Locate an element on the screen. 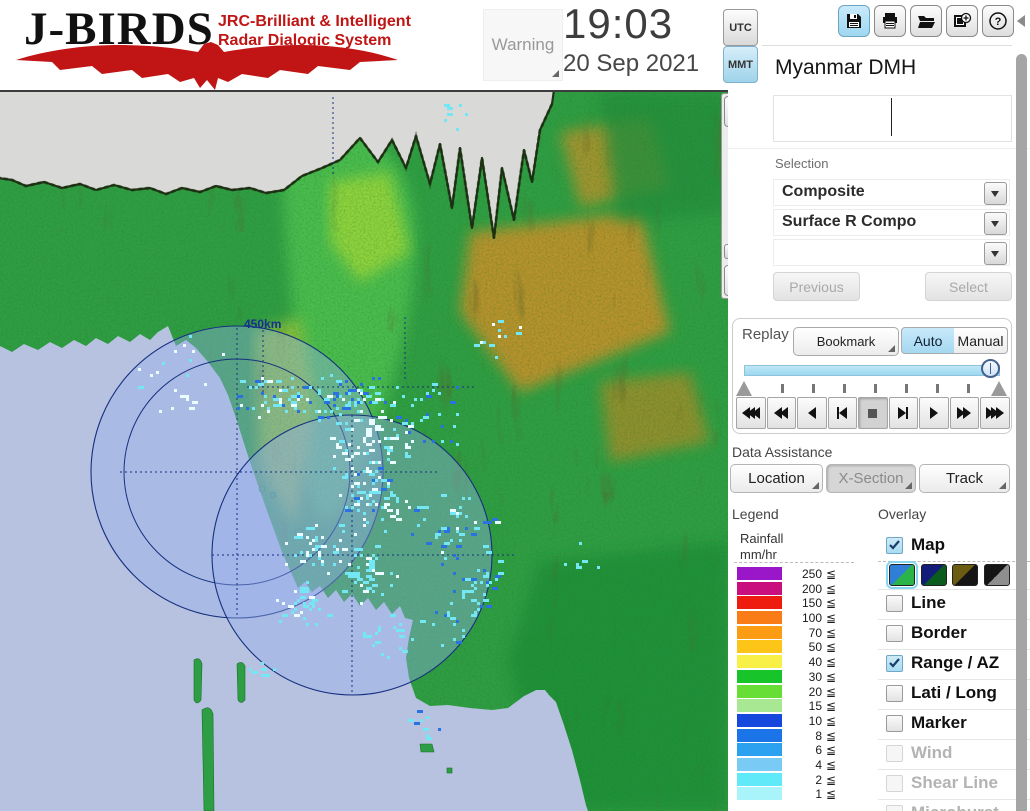 The height and width of the screenshot is (811, 1030). replay-label: Replay is located at coordinates (765, 334).